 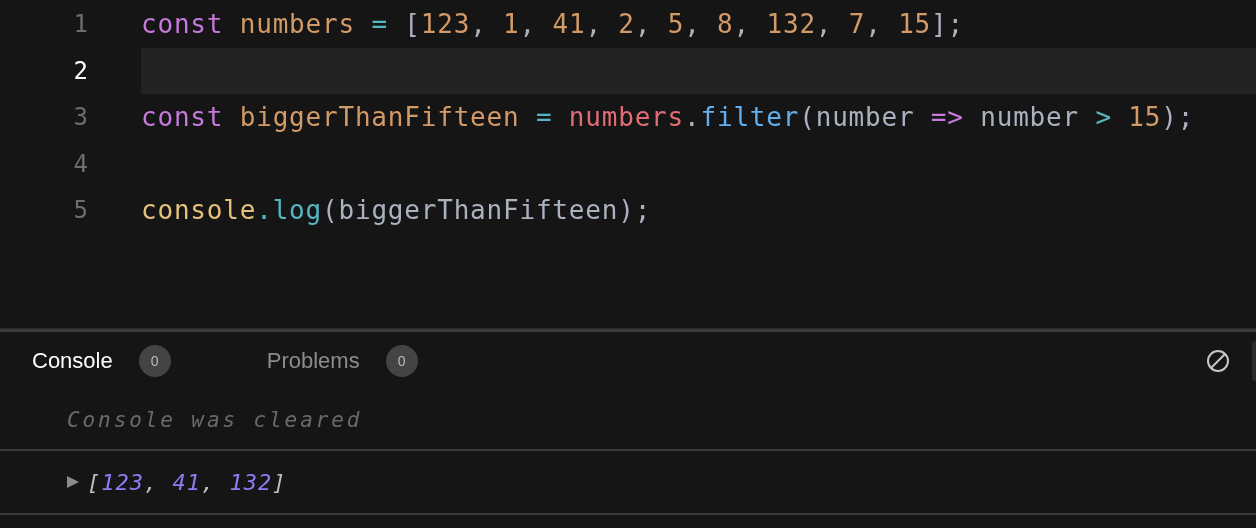 I want to click on clear-console-icon, so click(x=1218, y=361).